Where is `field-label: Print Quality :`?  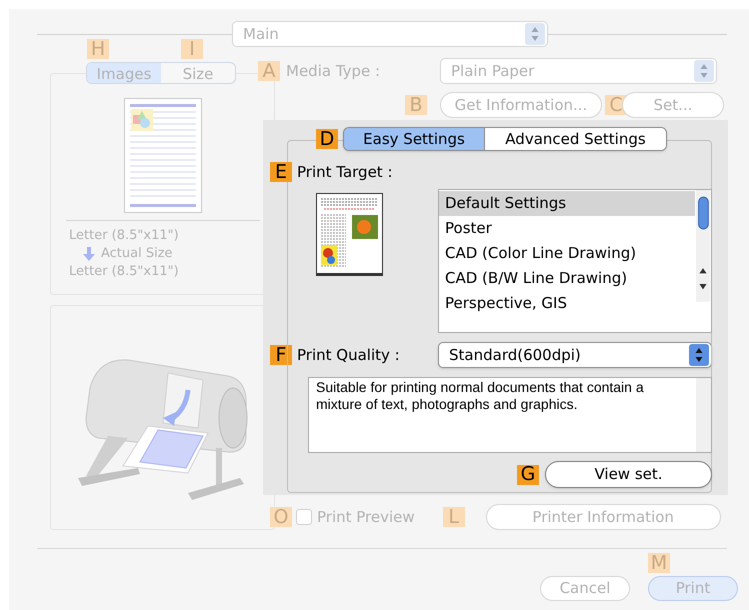
field-label: Print Quality : is located at coordinates (349, 355).